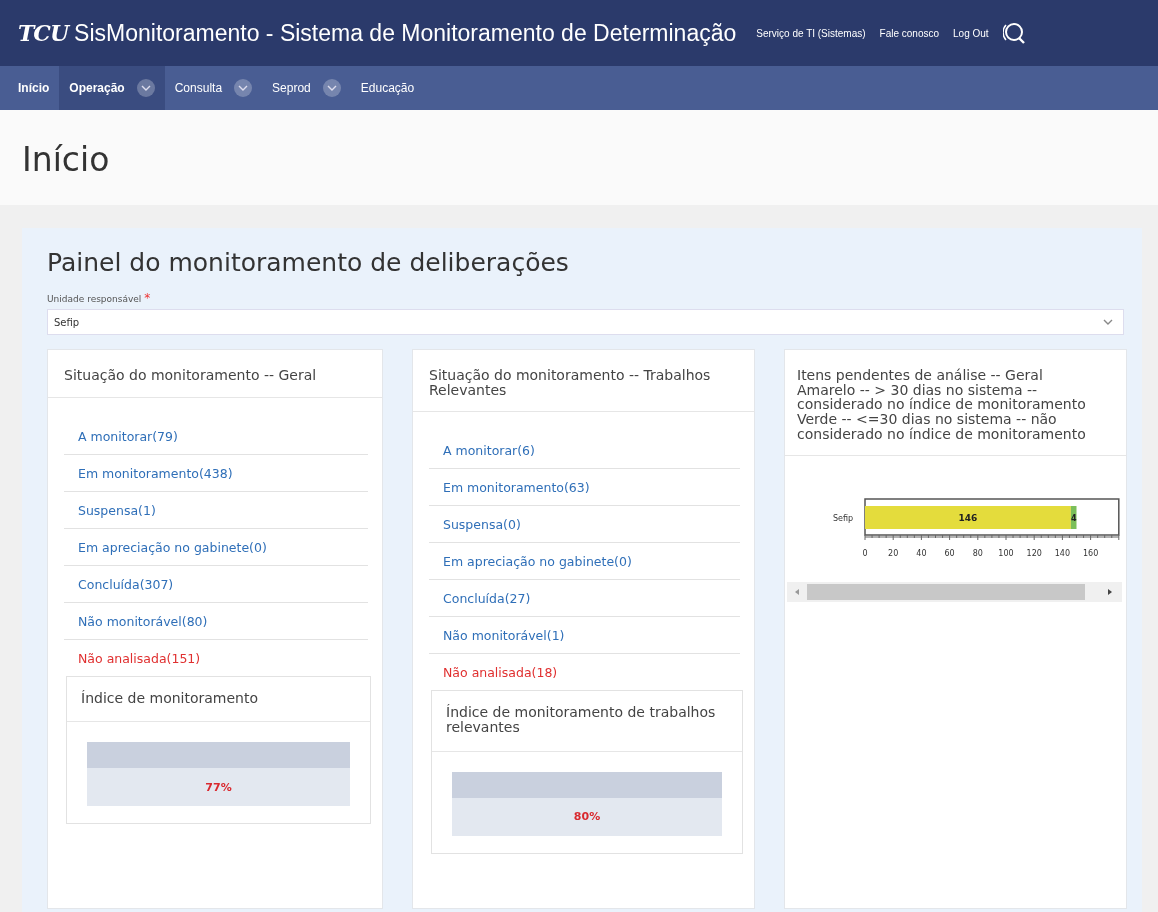  Describe the element at coordinates (954, 592) in the screenshot. I see `horizontal-scrollbar` at that location.